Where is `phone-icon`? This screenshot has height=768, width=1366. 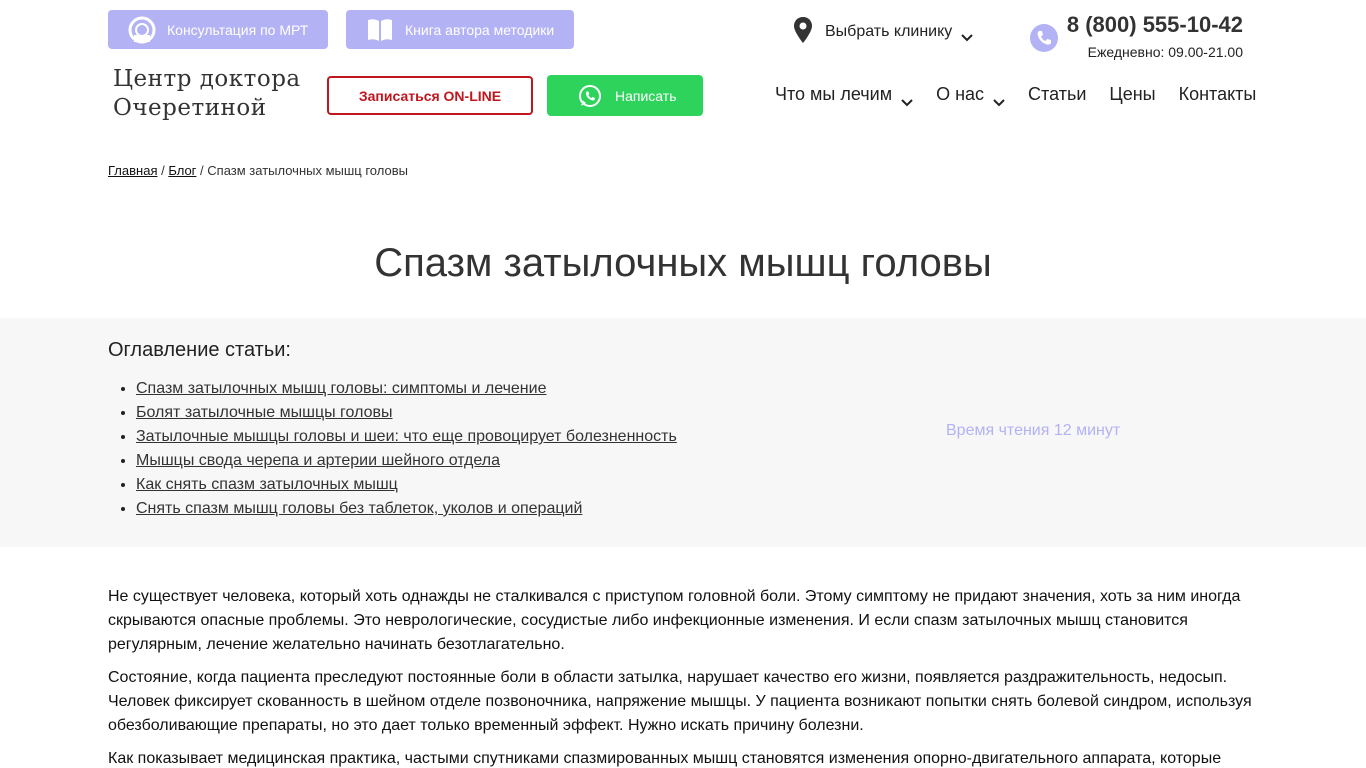
phone-icon is located at coordinates (1044, 38).